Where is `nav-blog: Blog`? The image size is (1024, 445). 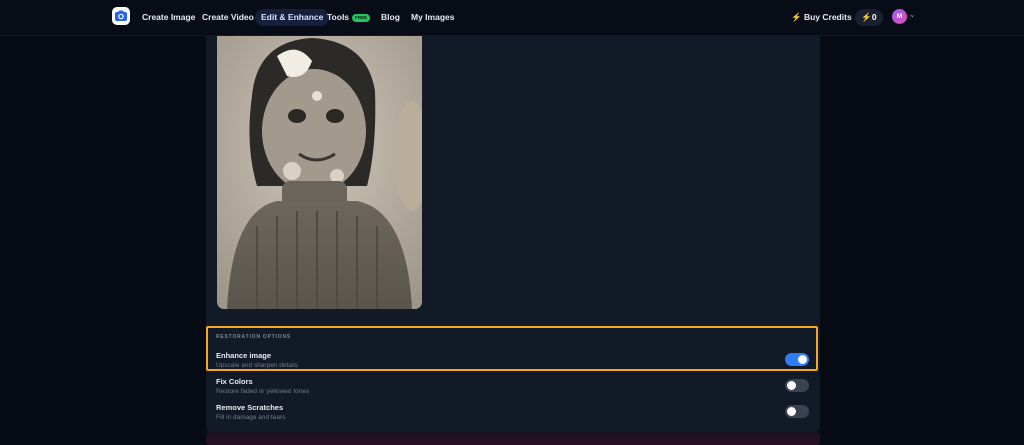 nav-blog: Blog is located at coordinates (390, 17).